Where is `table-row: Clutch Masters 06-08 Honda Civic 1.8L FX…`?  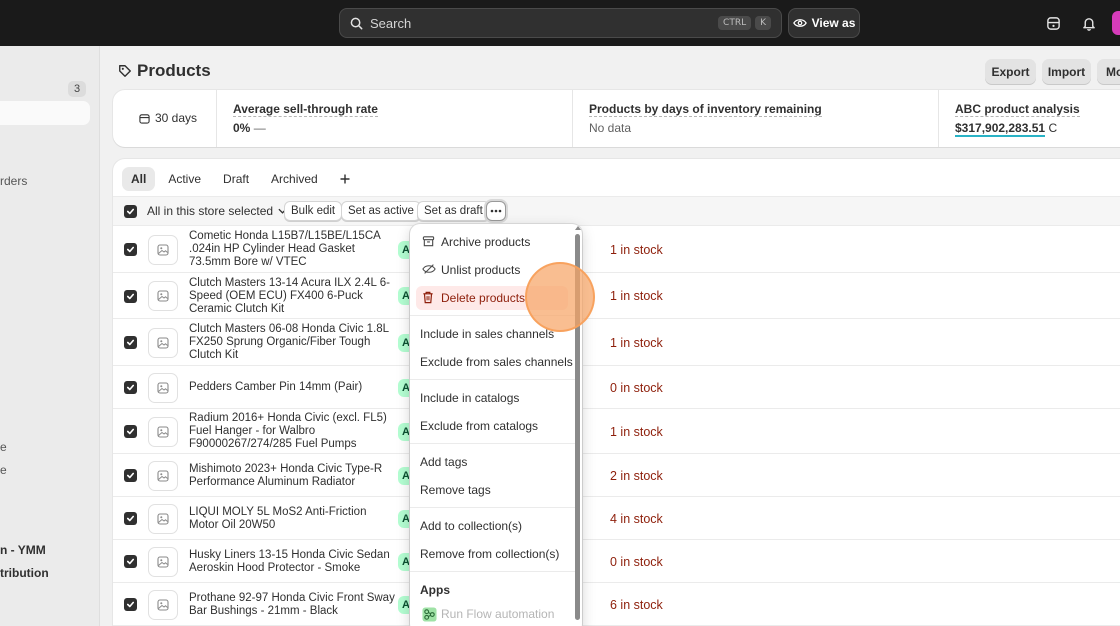 table-row: Clutch Masters 06-08 Honda Civic 1.8L FX… is located at coordinates (616, 342).